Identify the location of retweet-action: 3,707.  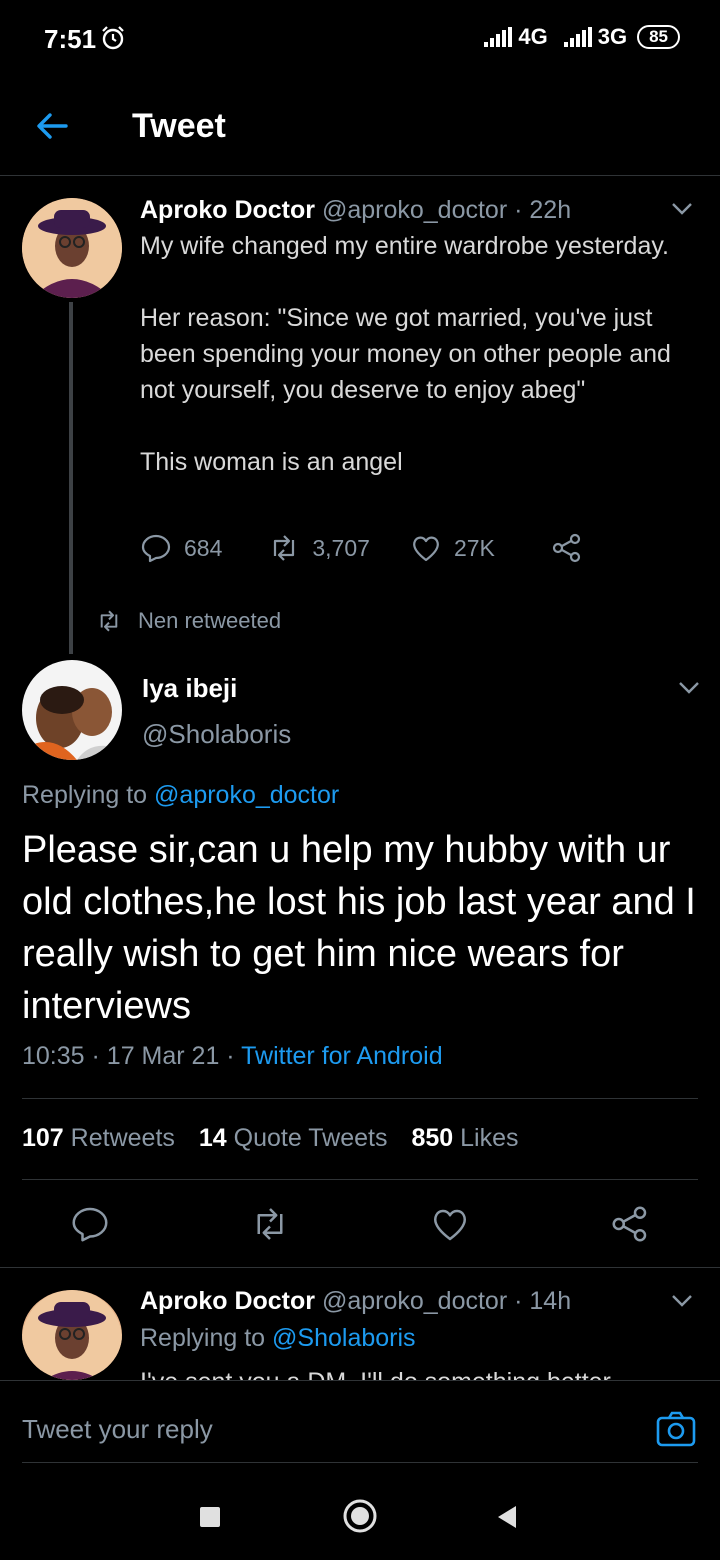
(319, 548).